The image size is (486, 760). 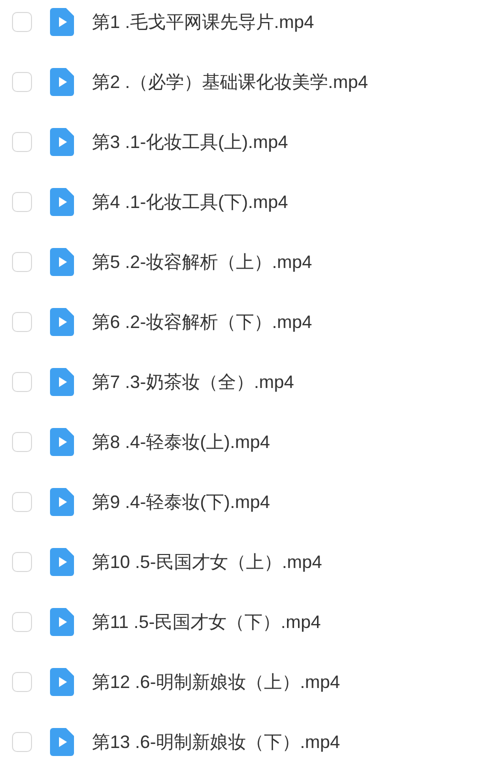 What do you see at coordinates (202, 322) in the screenshot?
I see `file-name: 第6 .2-妆容解析（下）.mp4` at bounding box center [202, 322].